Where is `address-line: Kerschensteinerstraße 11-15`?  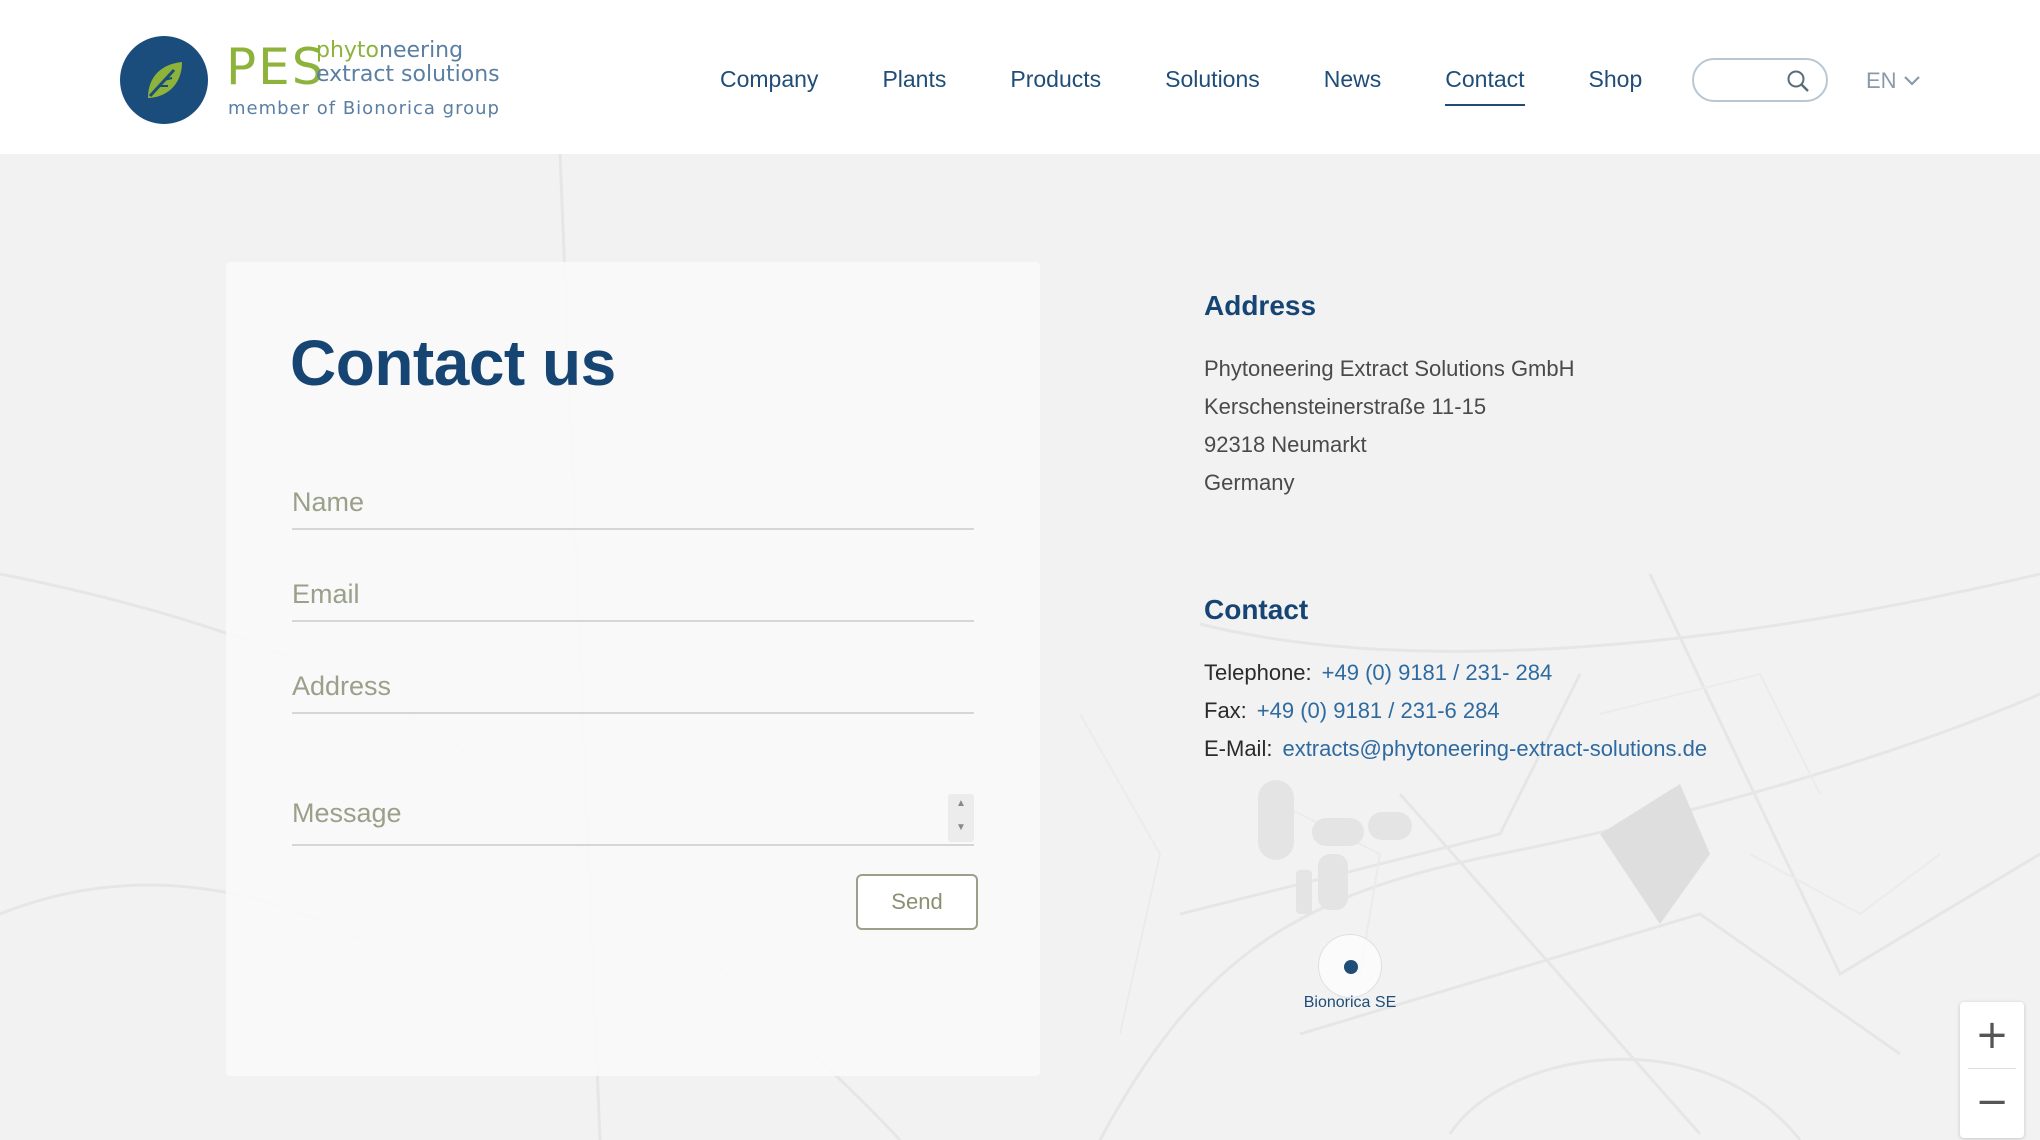 address-line: Kerschensteinerstraße 11-15 is located at coordinates (1345, 406).